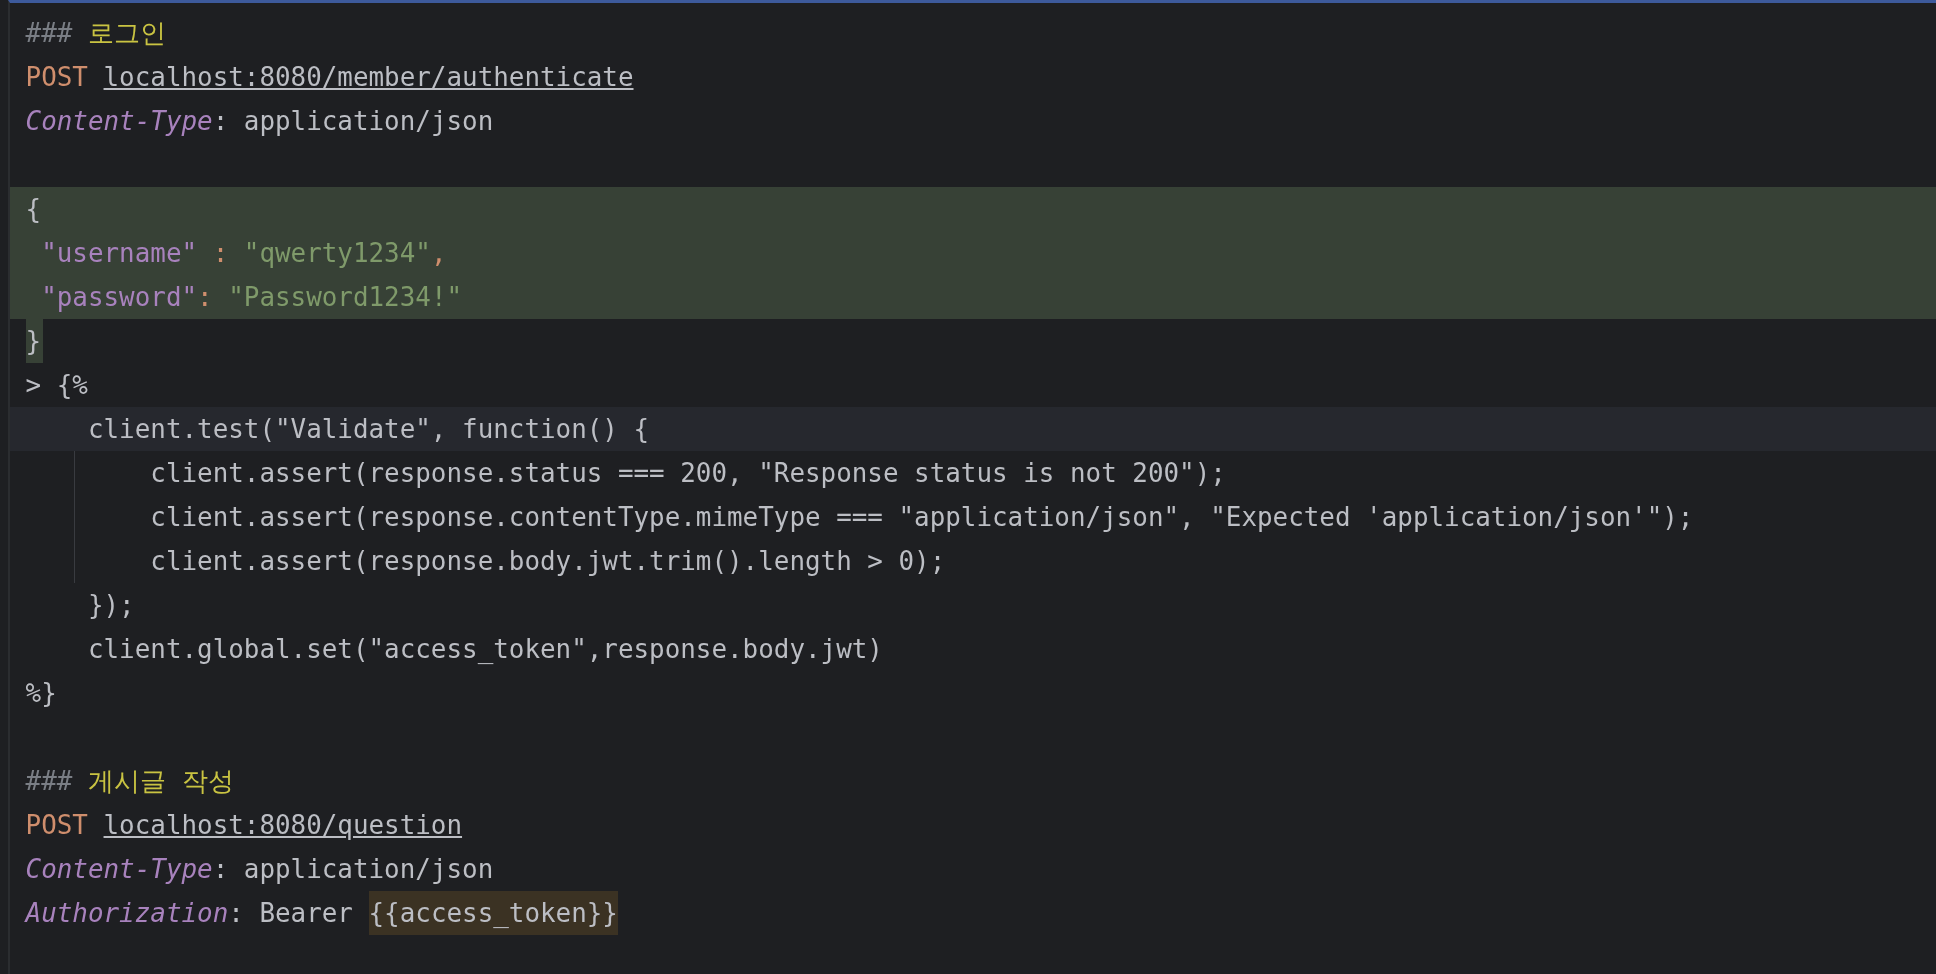 The width and height of the screenshot is (1936, 974). I want to click on header-name: Authorization, so click(127, 913).